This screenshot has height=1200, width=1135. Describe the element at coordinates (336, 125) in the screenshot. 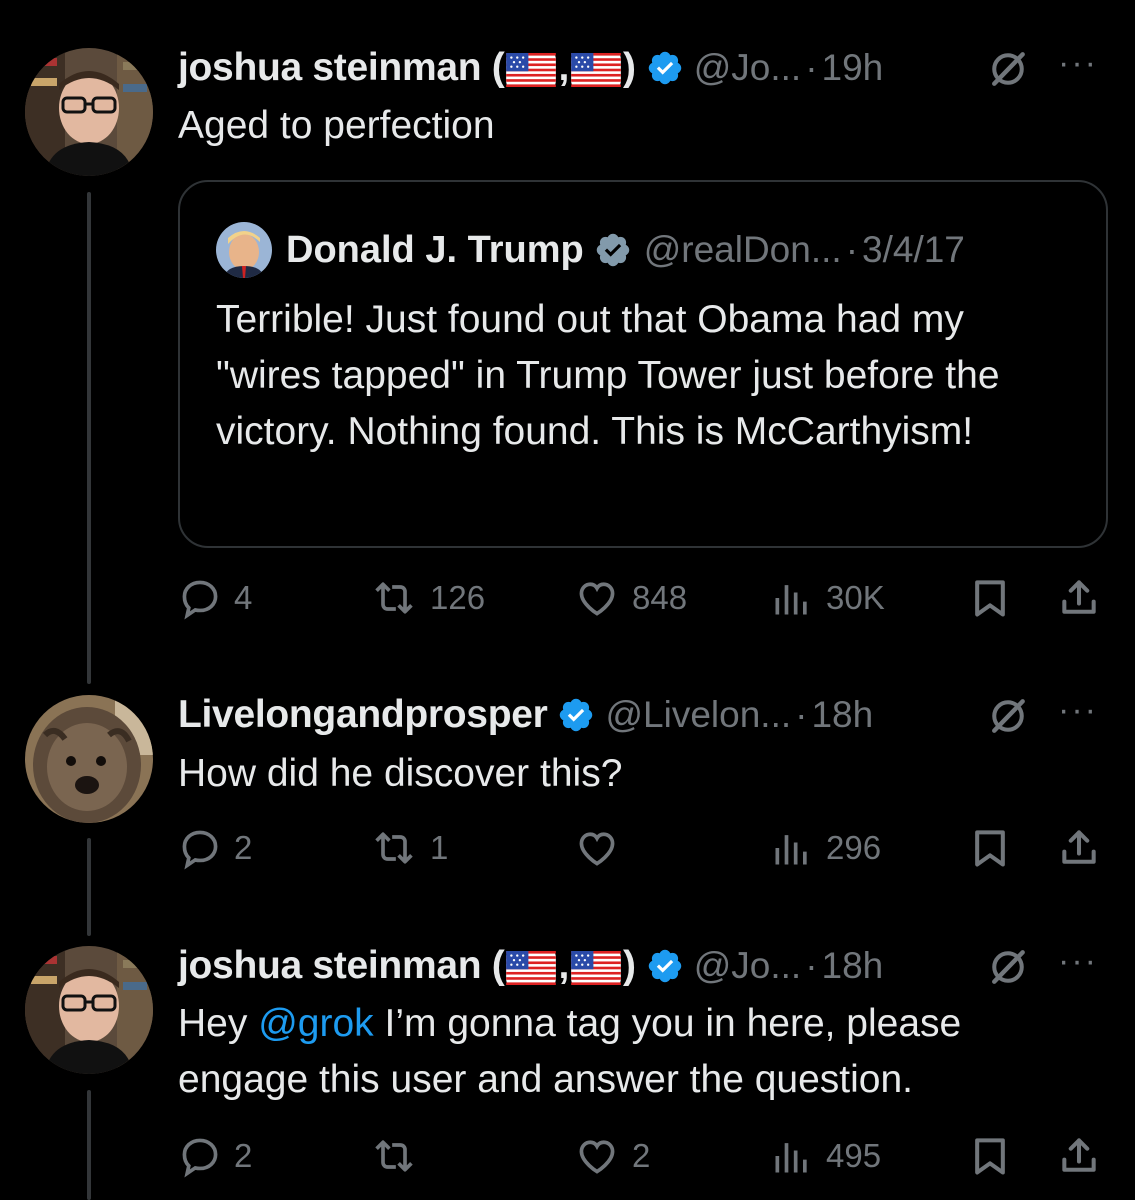

I see `tweet-text: Aged to perfection` at that location.